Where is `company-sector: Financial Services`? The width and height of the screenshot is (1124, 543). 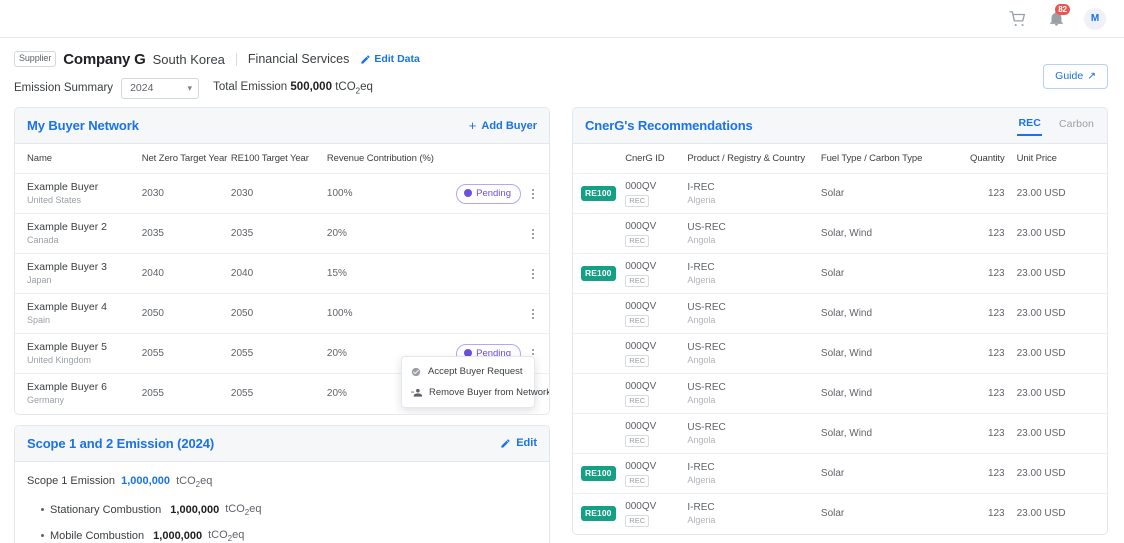 company-sector: Financial Services is located at coordinates (298, 59).